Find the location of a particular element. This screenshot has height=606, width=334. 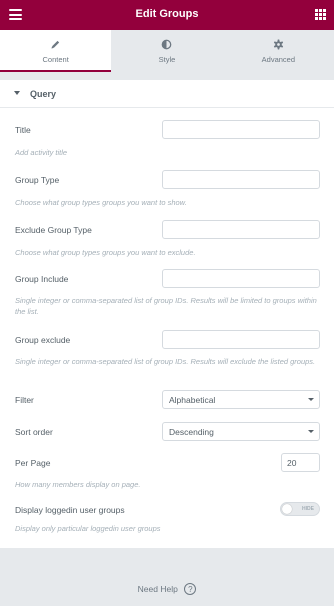

tab-content: Content is located at coordinates (56, 51).